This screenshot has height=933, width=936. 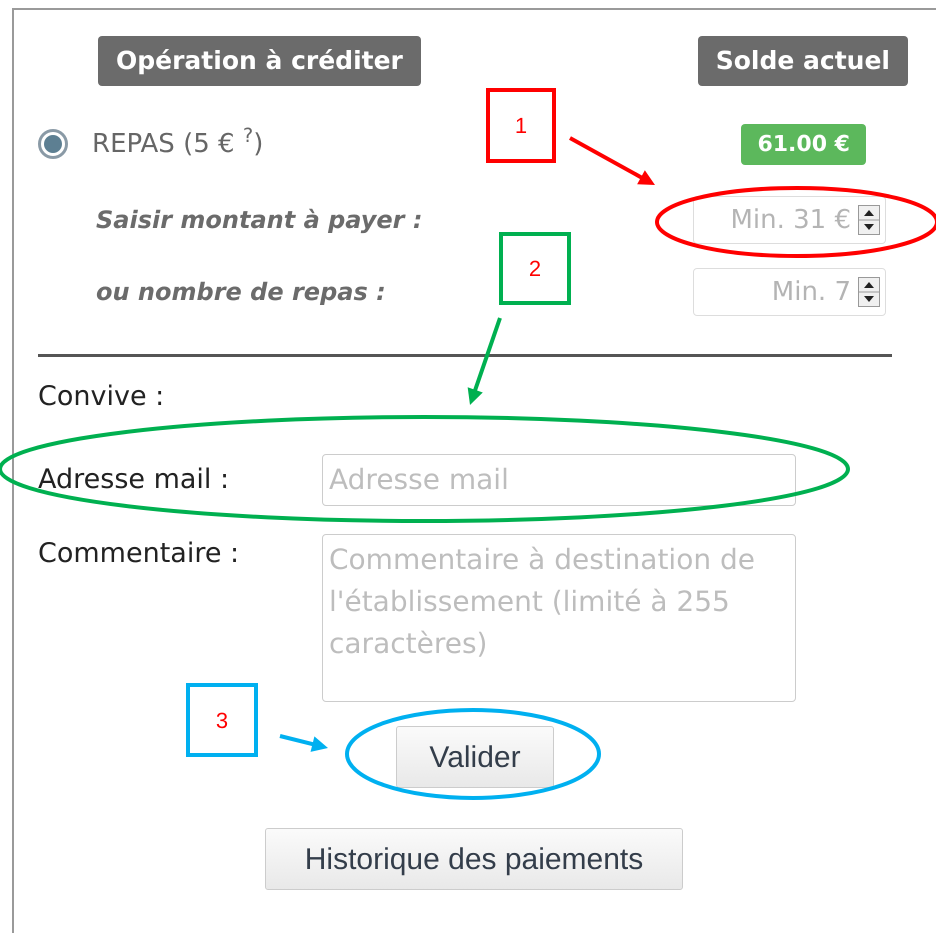 What do you see at coordinates (521, 125) in the screenshot?
I see `annotation-label: 1` at bounding box center [521, 125].